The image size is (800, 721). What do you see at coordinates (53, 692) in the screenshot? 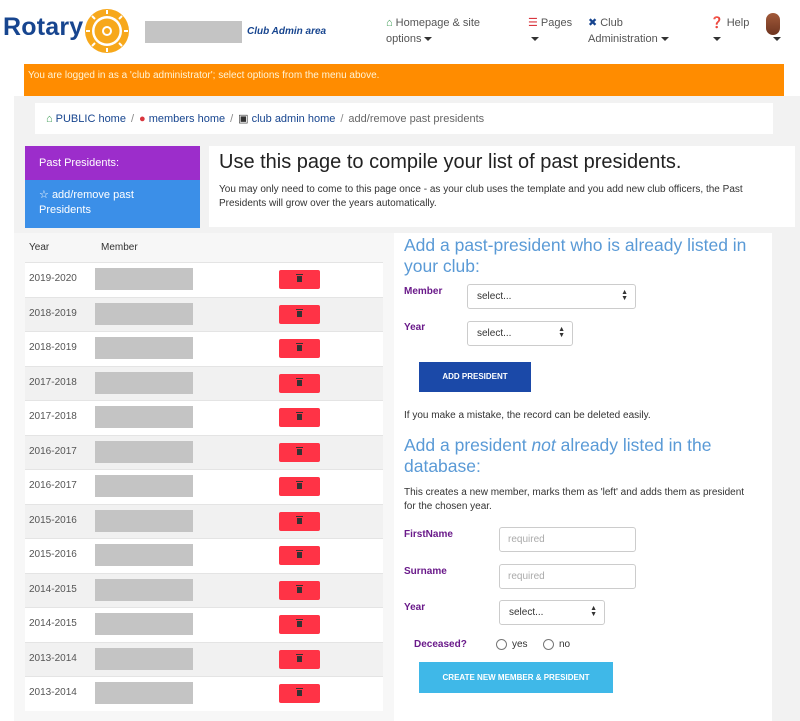
I see `row-year: 2013-2014` at bounding box center [53, 692].